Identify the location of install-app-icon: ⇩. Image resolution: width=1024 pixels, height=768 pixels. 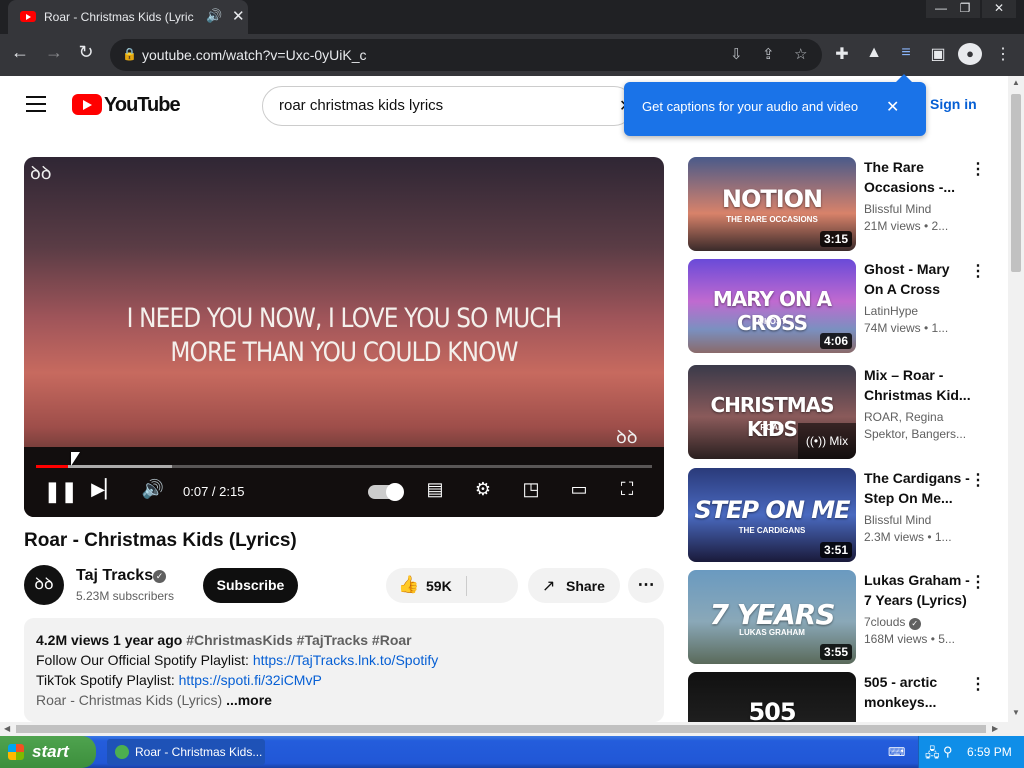
(736, 54).